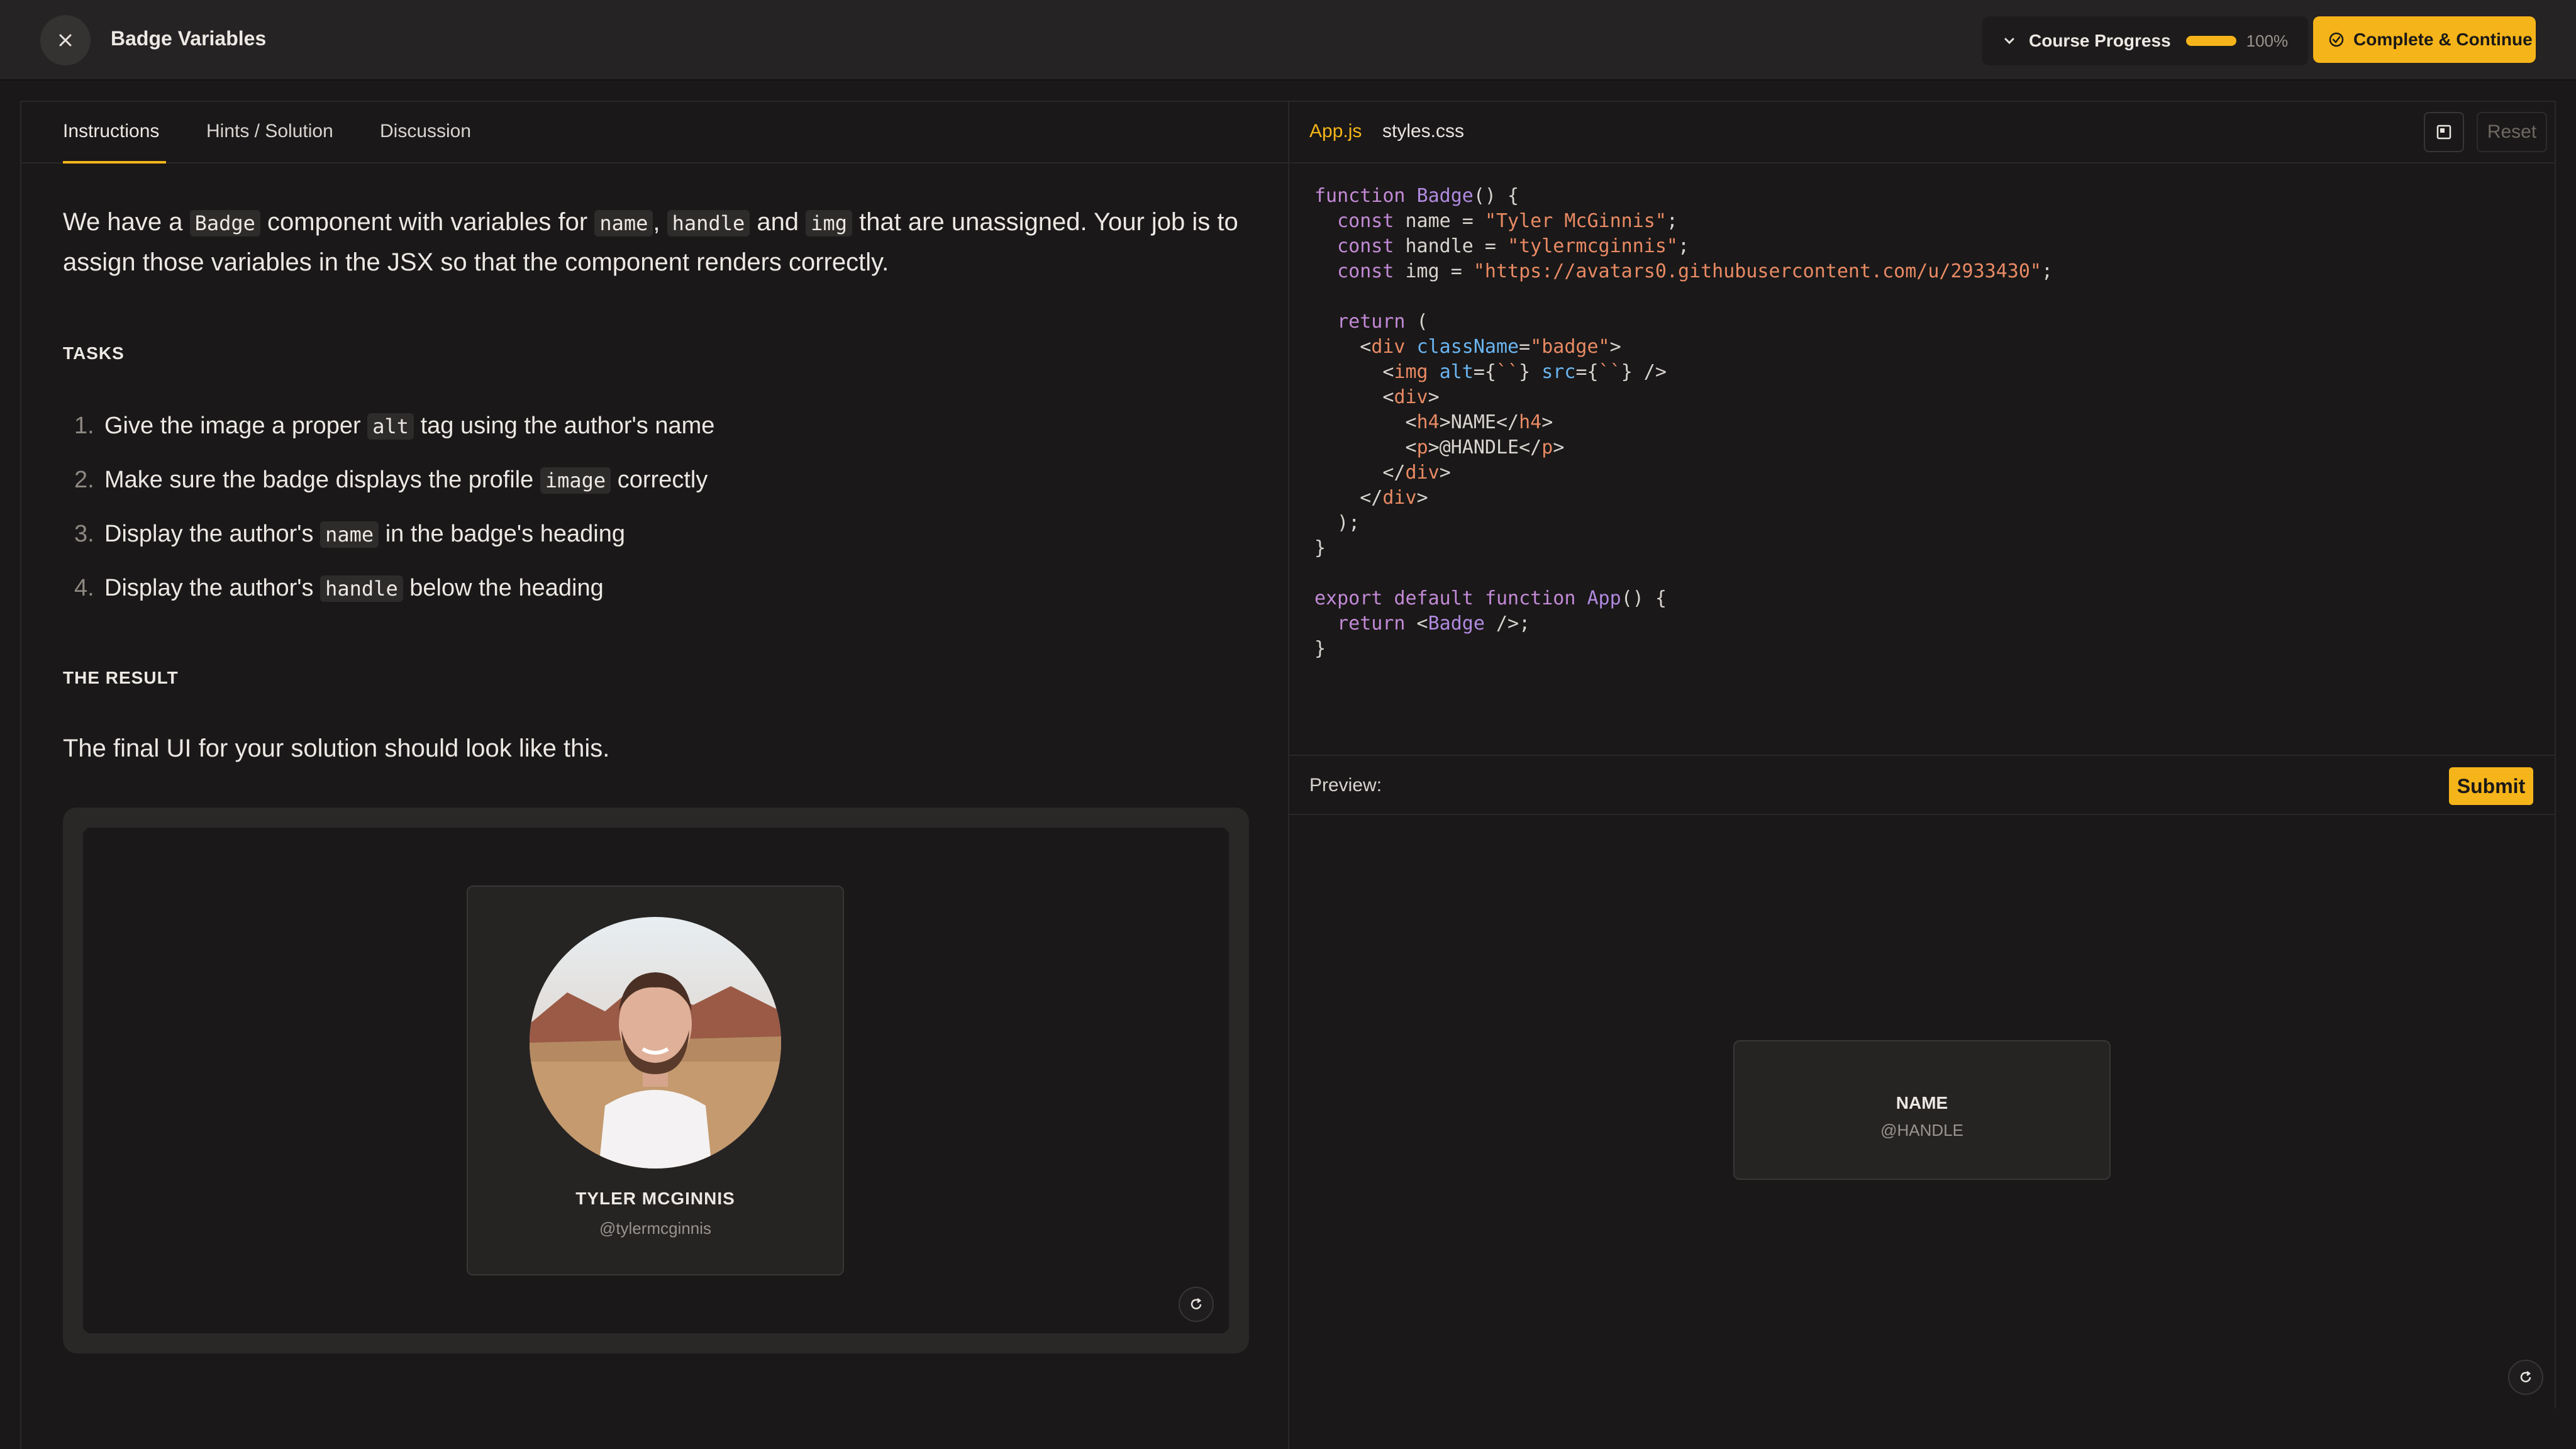  Describe the element at coordinates (660, 222) in the screenshot. I see `intro-text: ,` at that location.